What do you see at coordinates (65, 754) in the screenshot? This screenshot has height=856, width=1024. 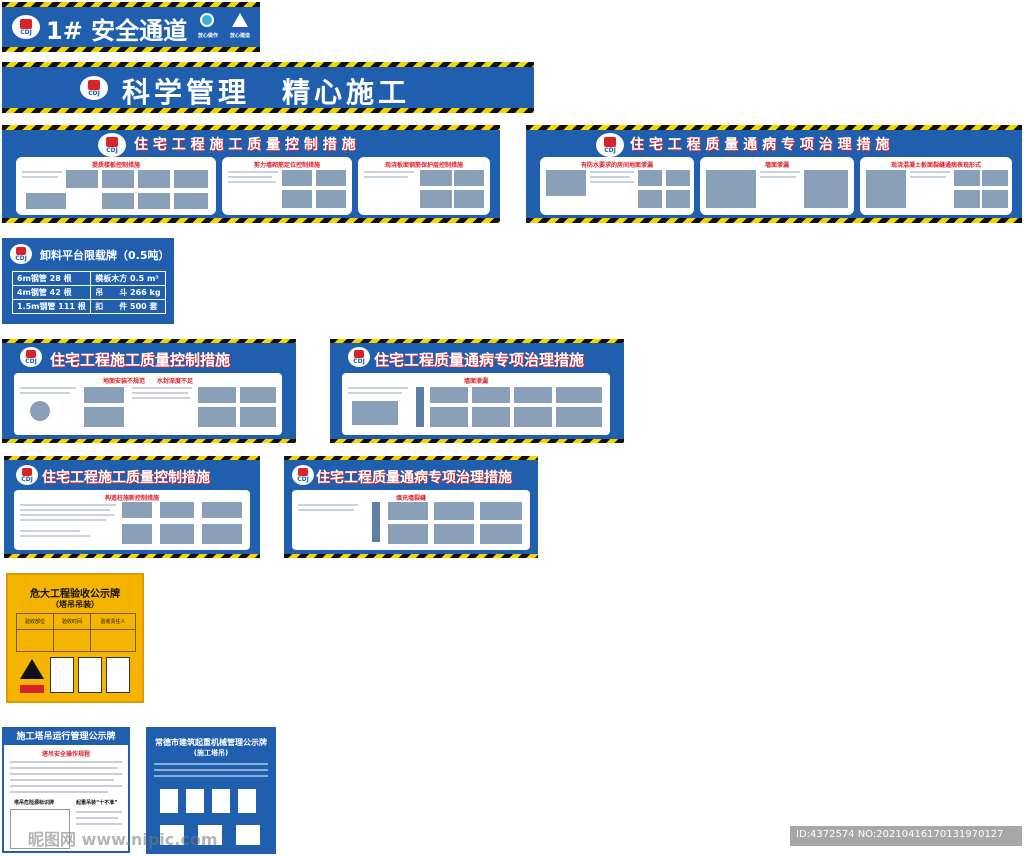 I see `section-title: 塔吊安全操作规程` at bounding box center [65, 754].